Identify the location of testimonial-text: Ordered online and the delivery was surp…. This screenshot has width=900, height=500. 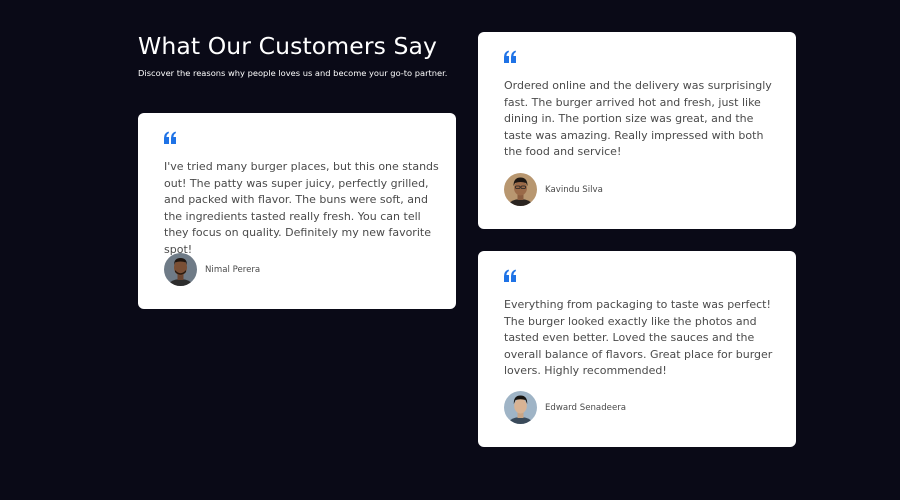
(638, 119).